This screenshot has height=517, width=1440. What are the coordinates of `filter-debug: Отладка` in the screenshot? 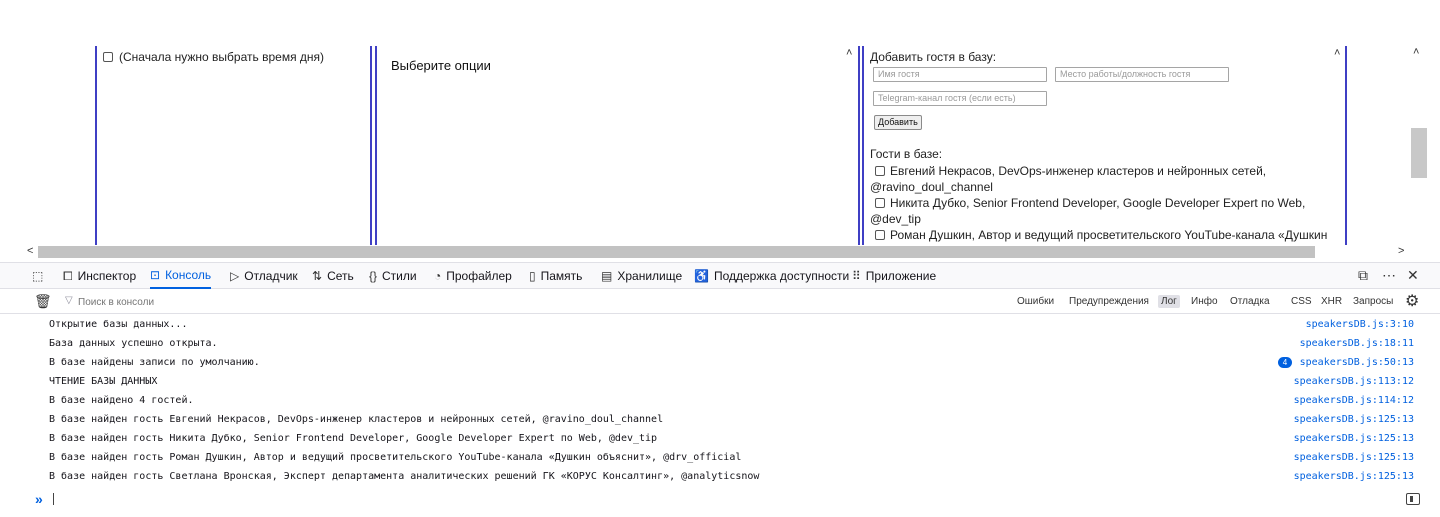 It's located at (1250, 301).